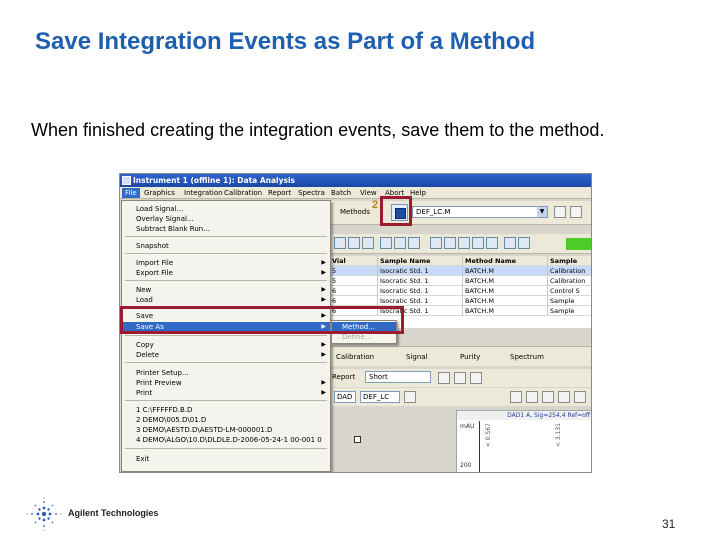 This screenshot has width=720, height=540. I want to click on col-vial: Vial, so click(354, 261).